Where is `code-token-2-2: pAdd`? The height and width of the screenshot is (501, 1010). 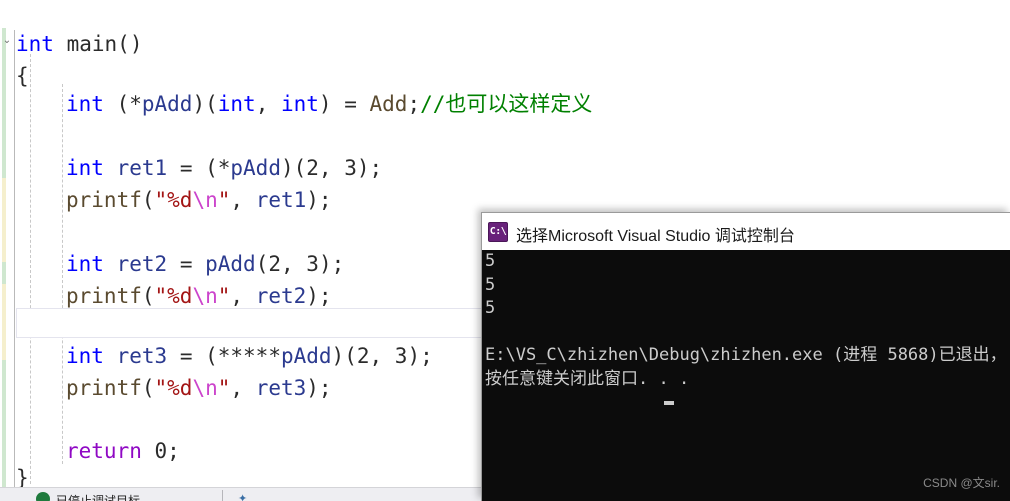
code-token-2-2: pAdd is located at coordinates (167, 104).